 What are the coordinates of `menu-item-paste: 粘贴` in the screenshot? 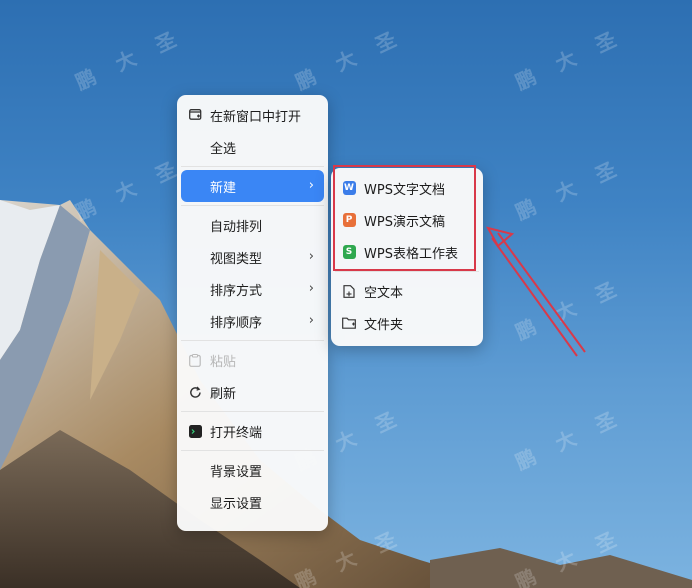 It's located at (252, 360).